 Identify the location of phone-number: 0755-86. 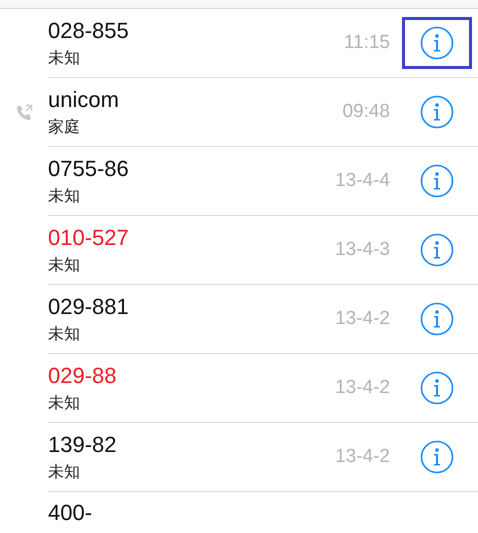
(88, 169).